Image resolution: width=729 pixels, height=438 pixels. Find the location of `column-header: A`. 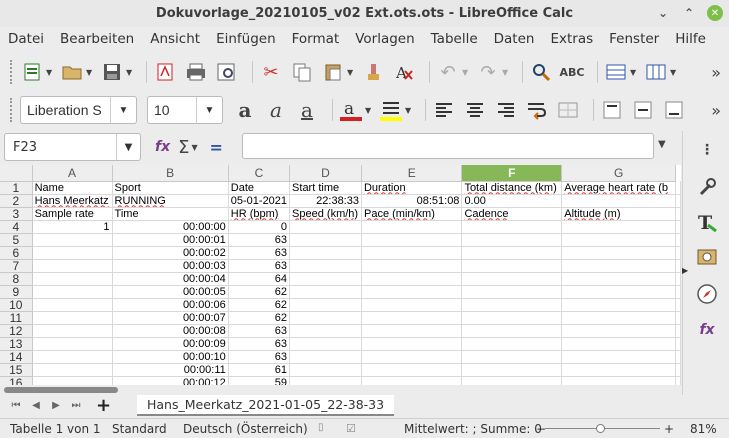

column-header: A is located at coordinates (72, 173).